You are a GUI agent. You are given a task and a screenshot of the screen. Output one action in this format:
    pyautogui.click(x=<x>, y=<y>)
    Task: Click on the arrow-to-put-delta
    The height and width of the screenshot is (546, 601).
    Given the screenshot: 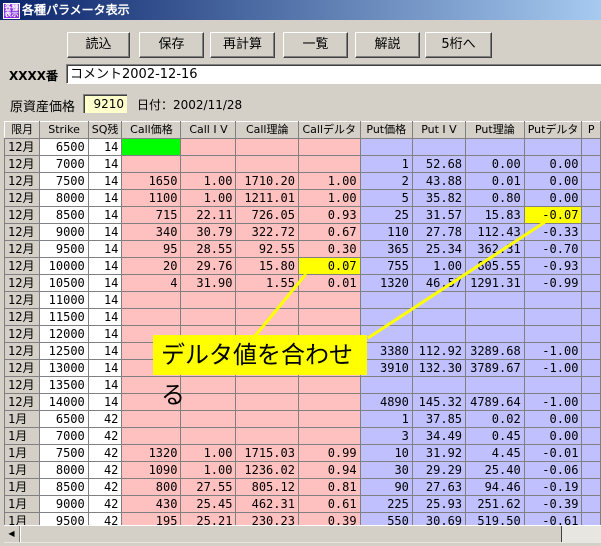 What is the action you would take?
    pyautogui.click(x=456, y=280)
    